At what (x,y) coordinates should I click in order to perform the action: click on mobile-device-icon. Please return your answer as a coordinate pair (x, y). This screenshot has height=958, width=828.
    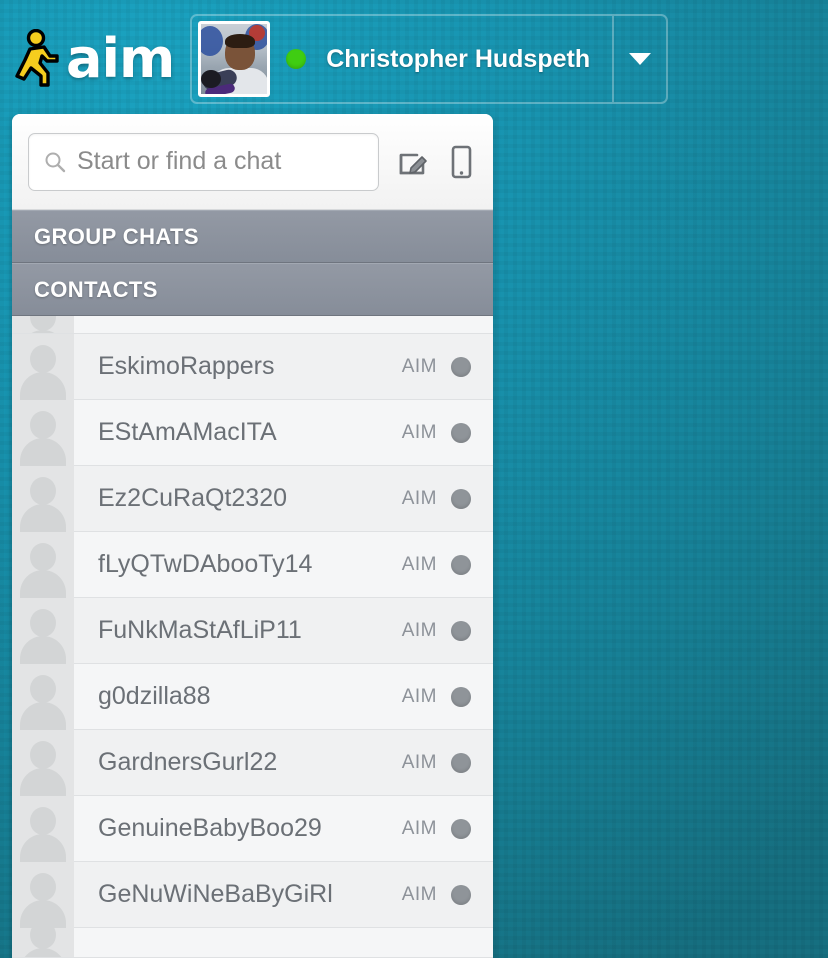
    Looking at the image, I should click on (461, 162).